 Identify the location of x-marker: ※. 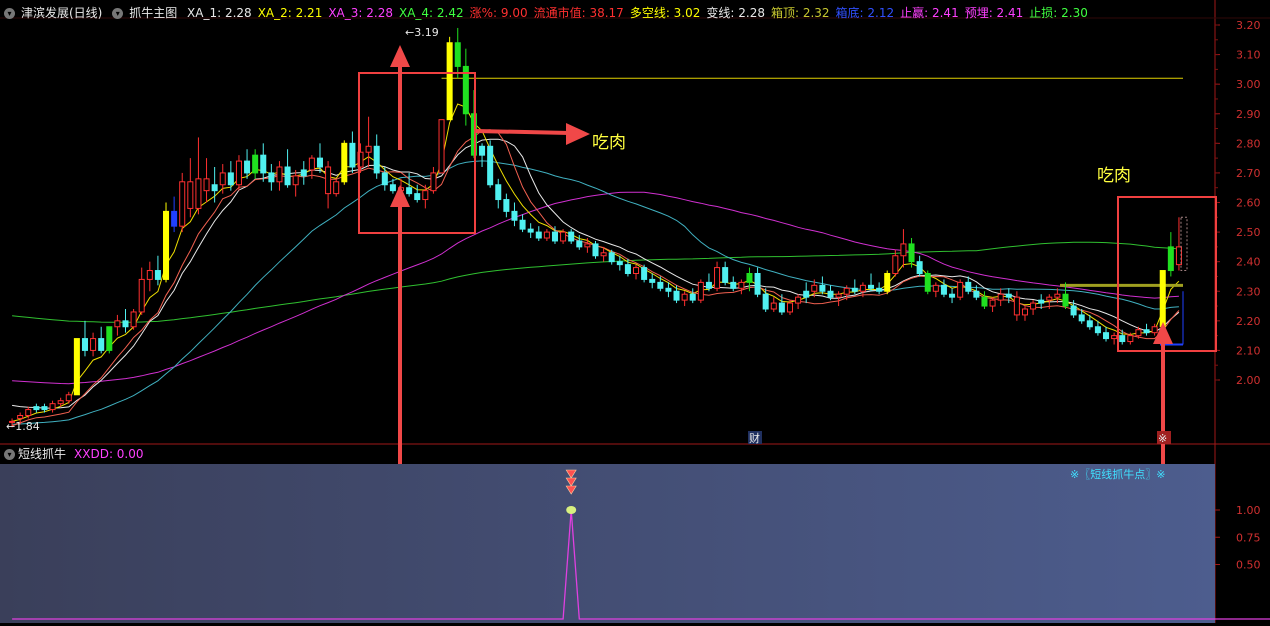
(1162, 438).